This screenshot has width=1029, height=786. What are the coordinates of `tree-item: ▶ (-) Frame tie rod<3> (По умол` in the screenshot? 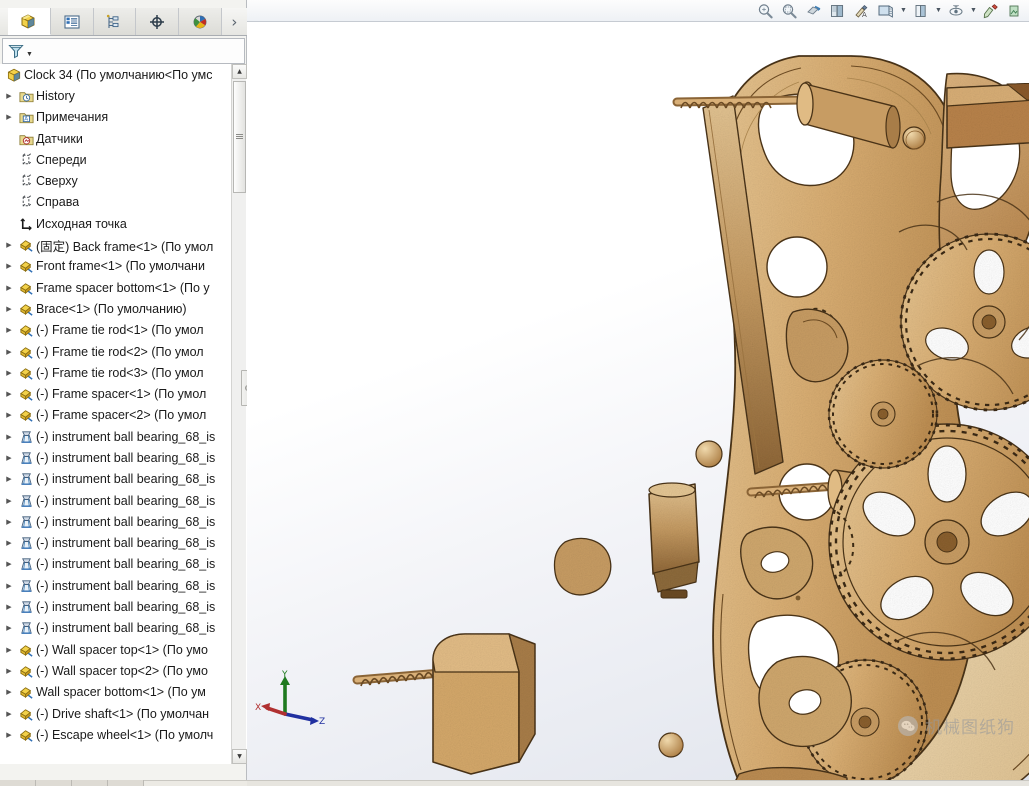 It's located at (116, 372).